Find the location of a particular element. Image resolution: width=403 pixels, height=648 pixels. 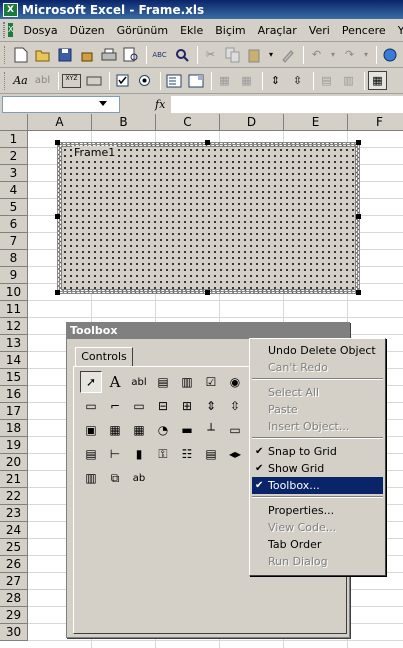

undo-dropdown-icon: ▾ is located at coordinates (333, 54).